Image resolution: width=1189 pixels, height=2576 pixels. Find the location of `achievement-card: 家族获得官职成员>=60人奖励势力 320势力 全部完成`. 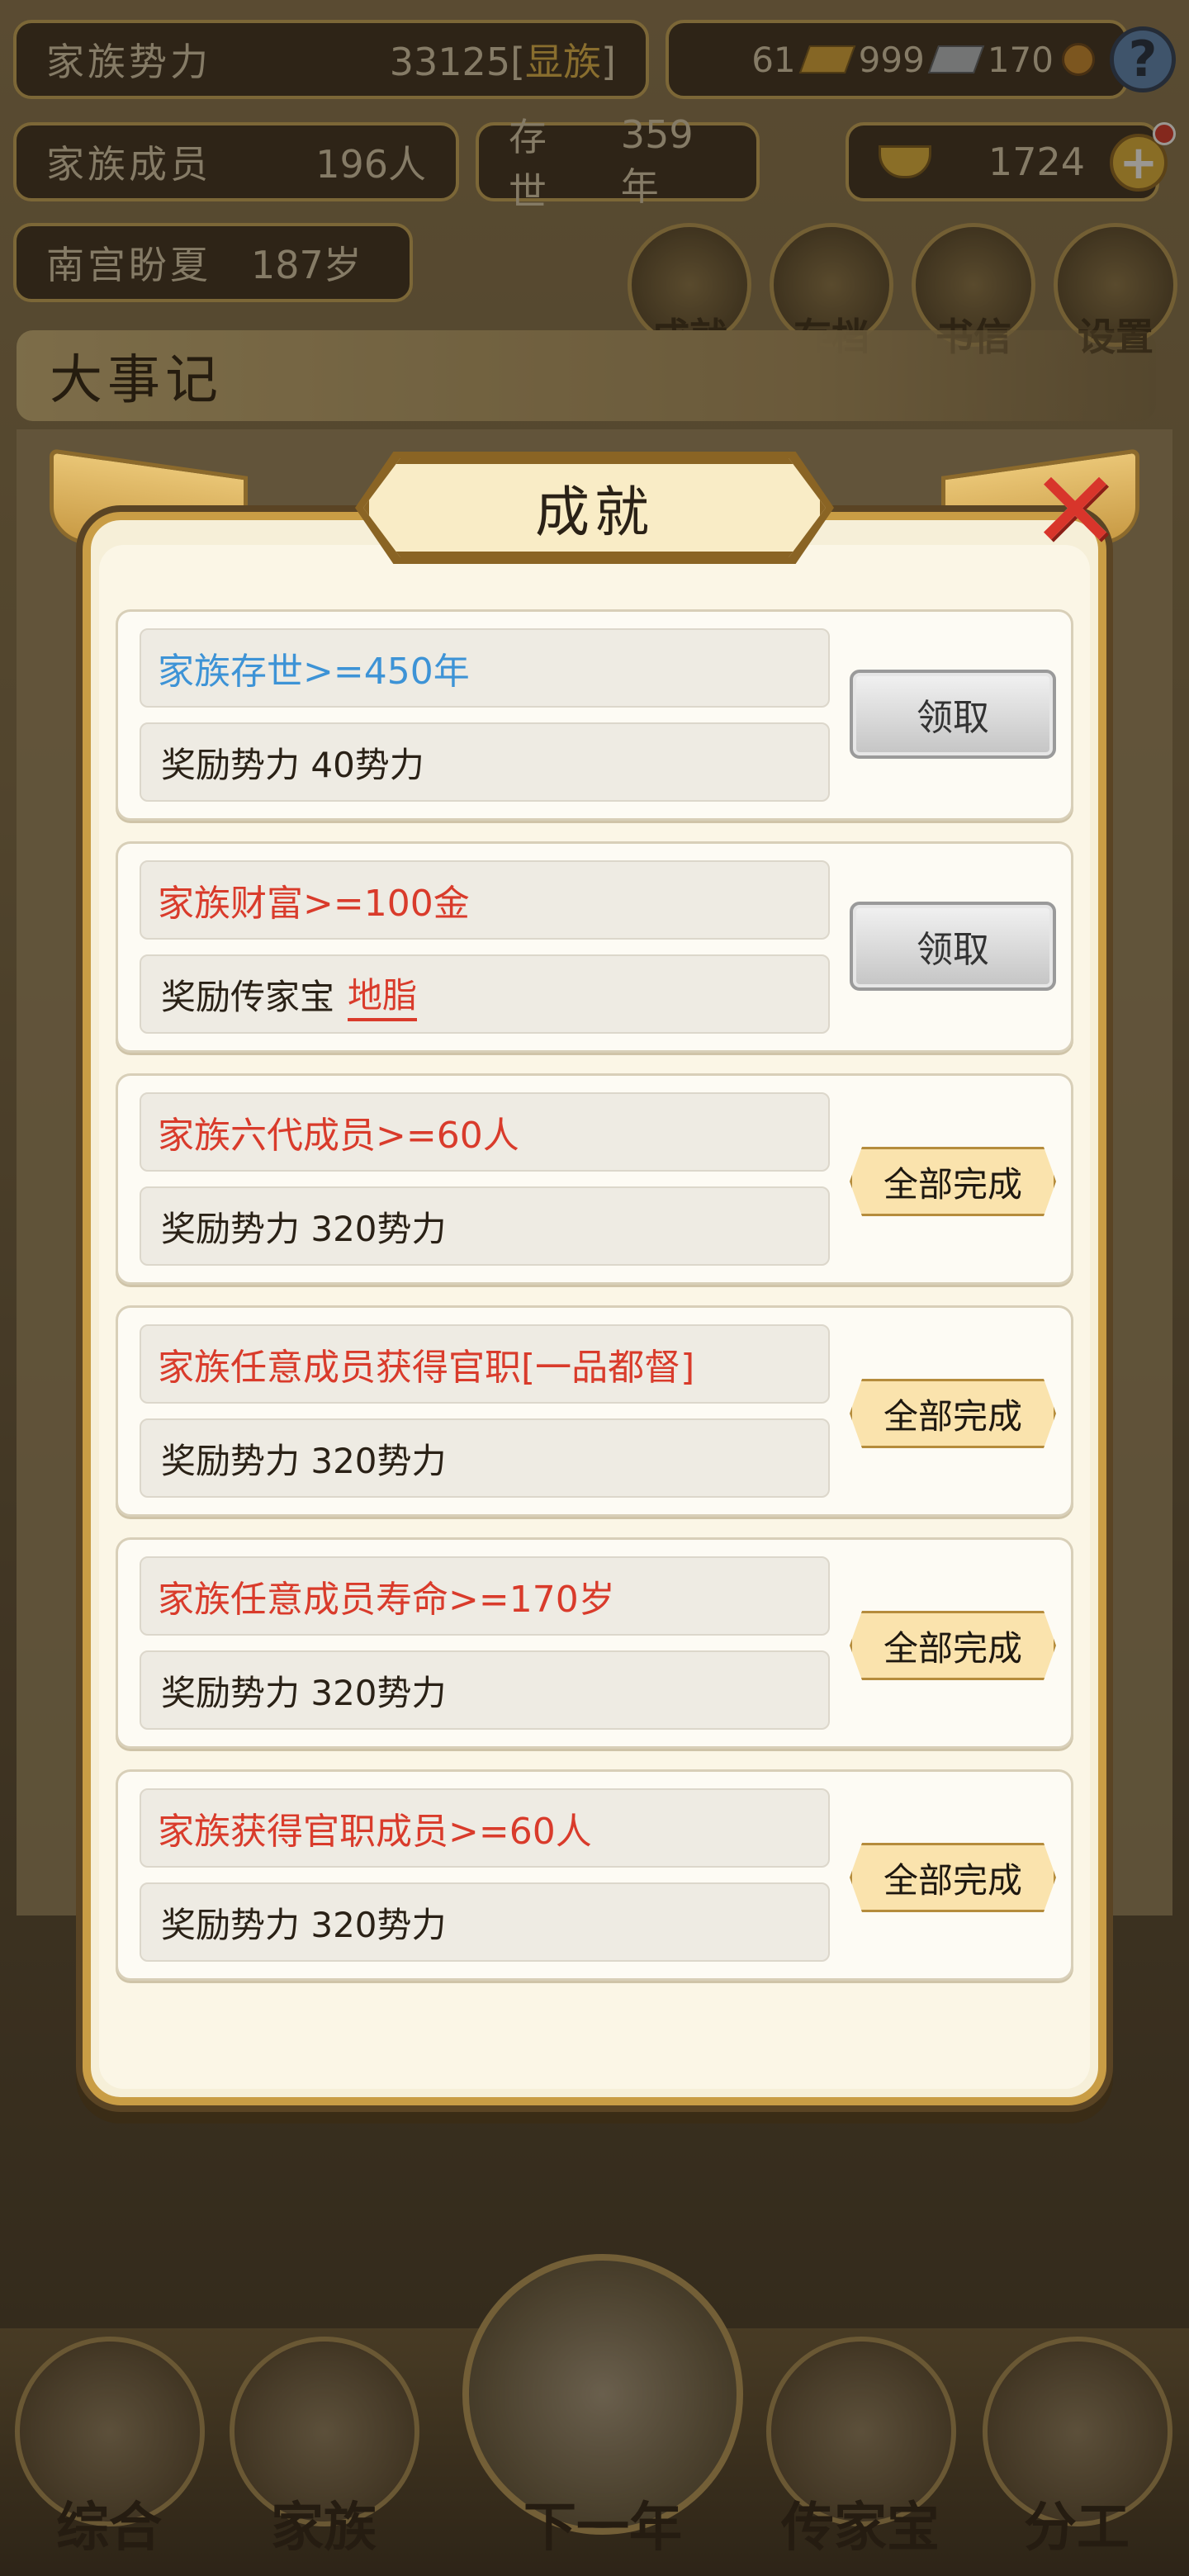

achievement-card: 家族获得官职成员>=60人奖励势力 320势力 全部完成 is located at coordinates (594, 1875).